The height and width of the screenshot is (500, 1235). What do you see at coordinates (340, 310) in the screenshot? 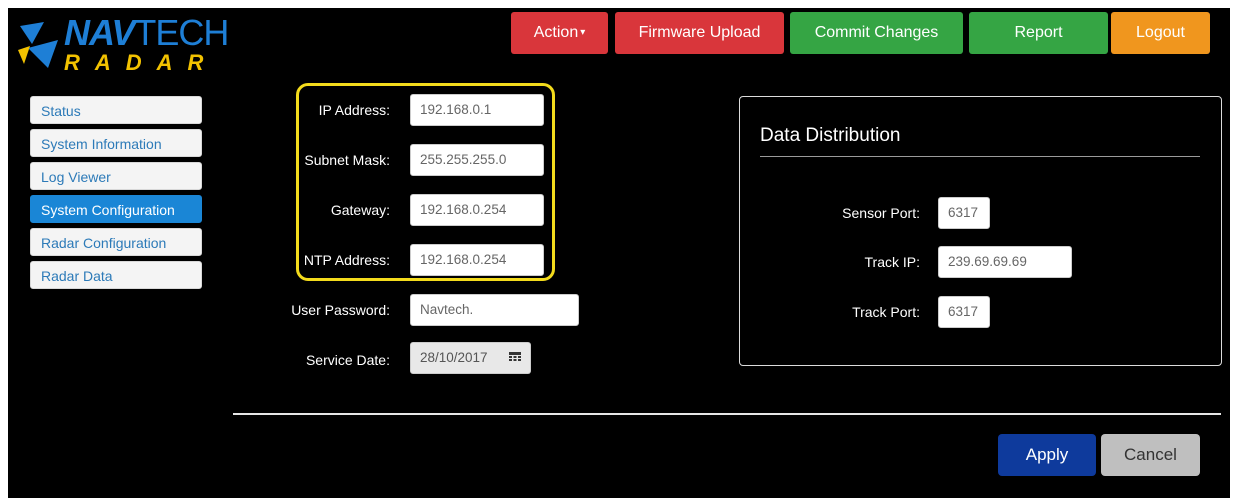
I see `user-password-label: User Password:` at bounding box center [340, 310].